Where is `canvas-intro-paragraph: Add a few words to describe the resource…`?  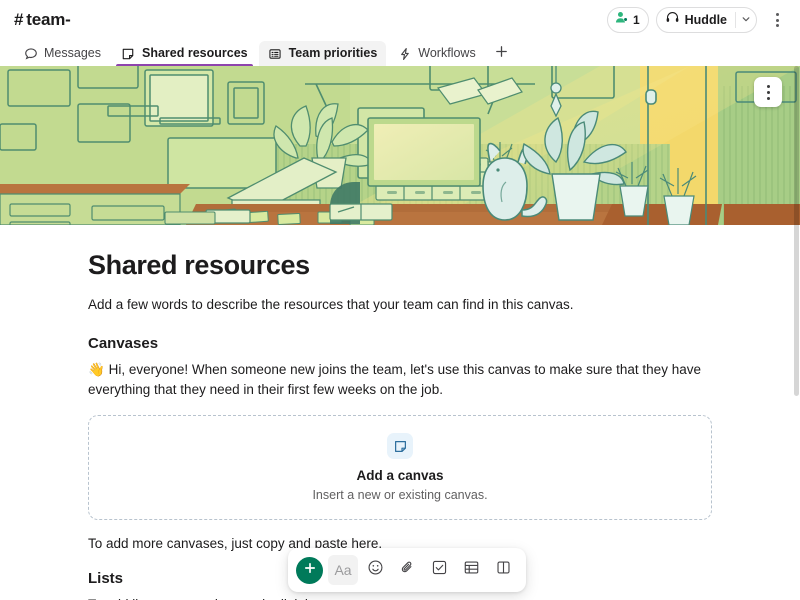 canvas-intro-paragraph: Add a few words to describe the resource… is located at coordinates (400, 305).